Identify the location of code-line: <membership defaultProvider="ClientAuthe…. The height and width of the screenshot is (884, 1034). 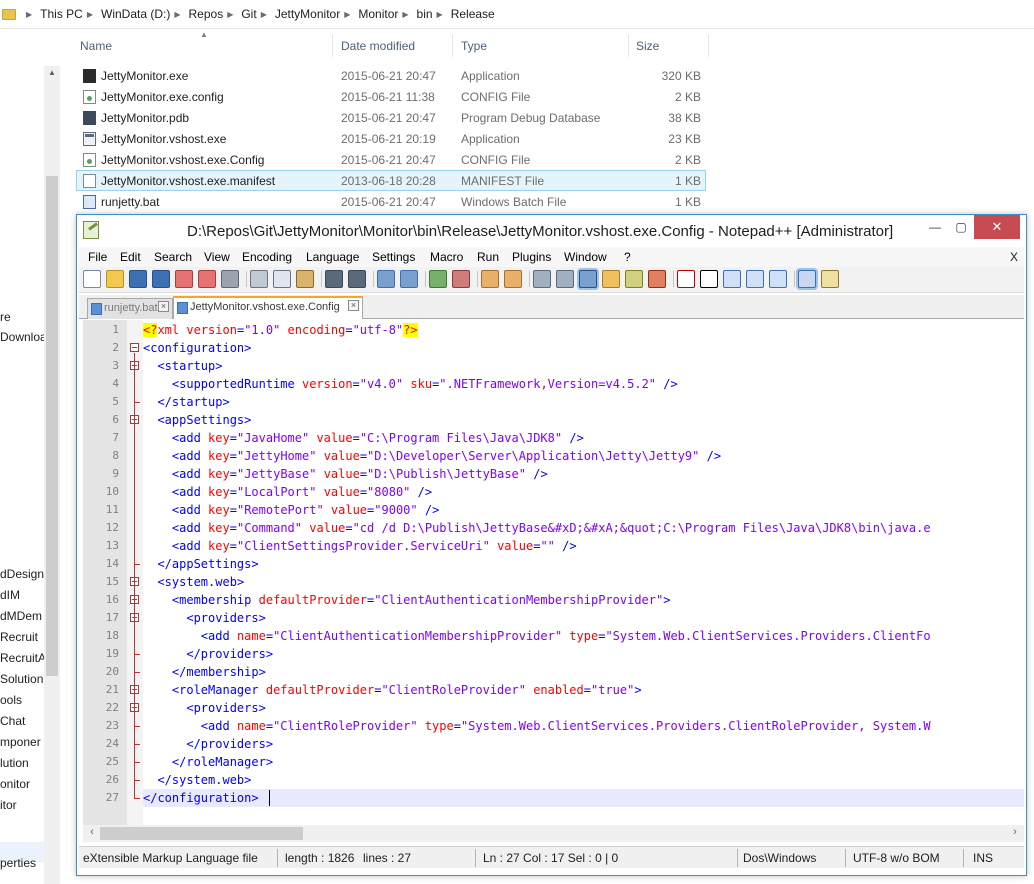
(583, 600).